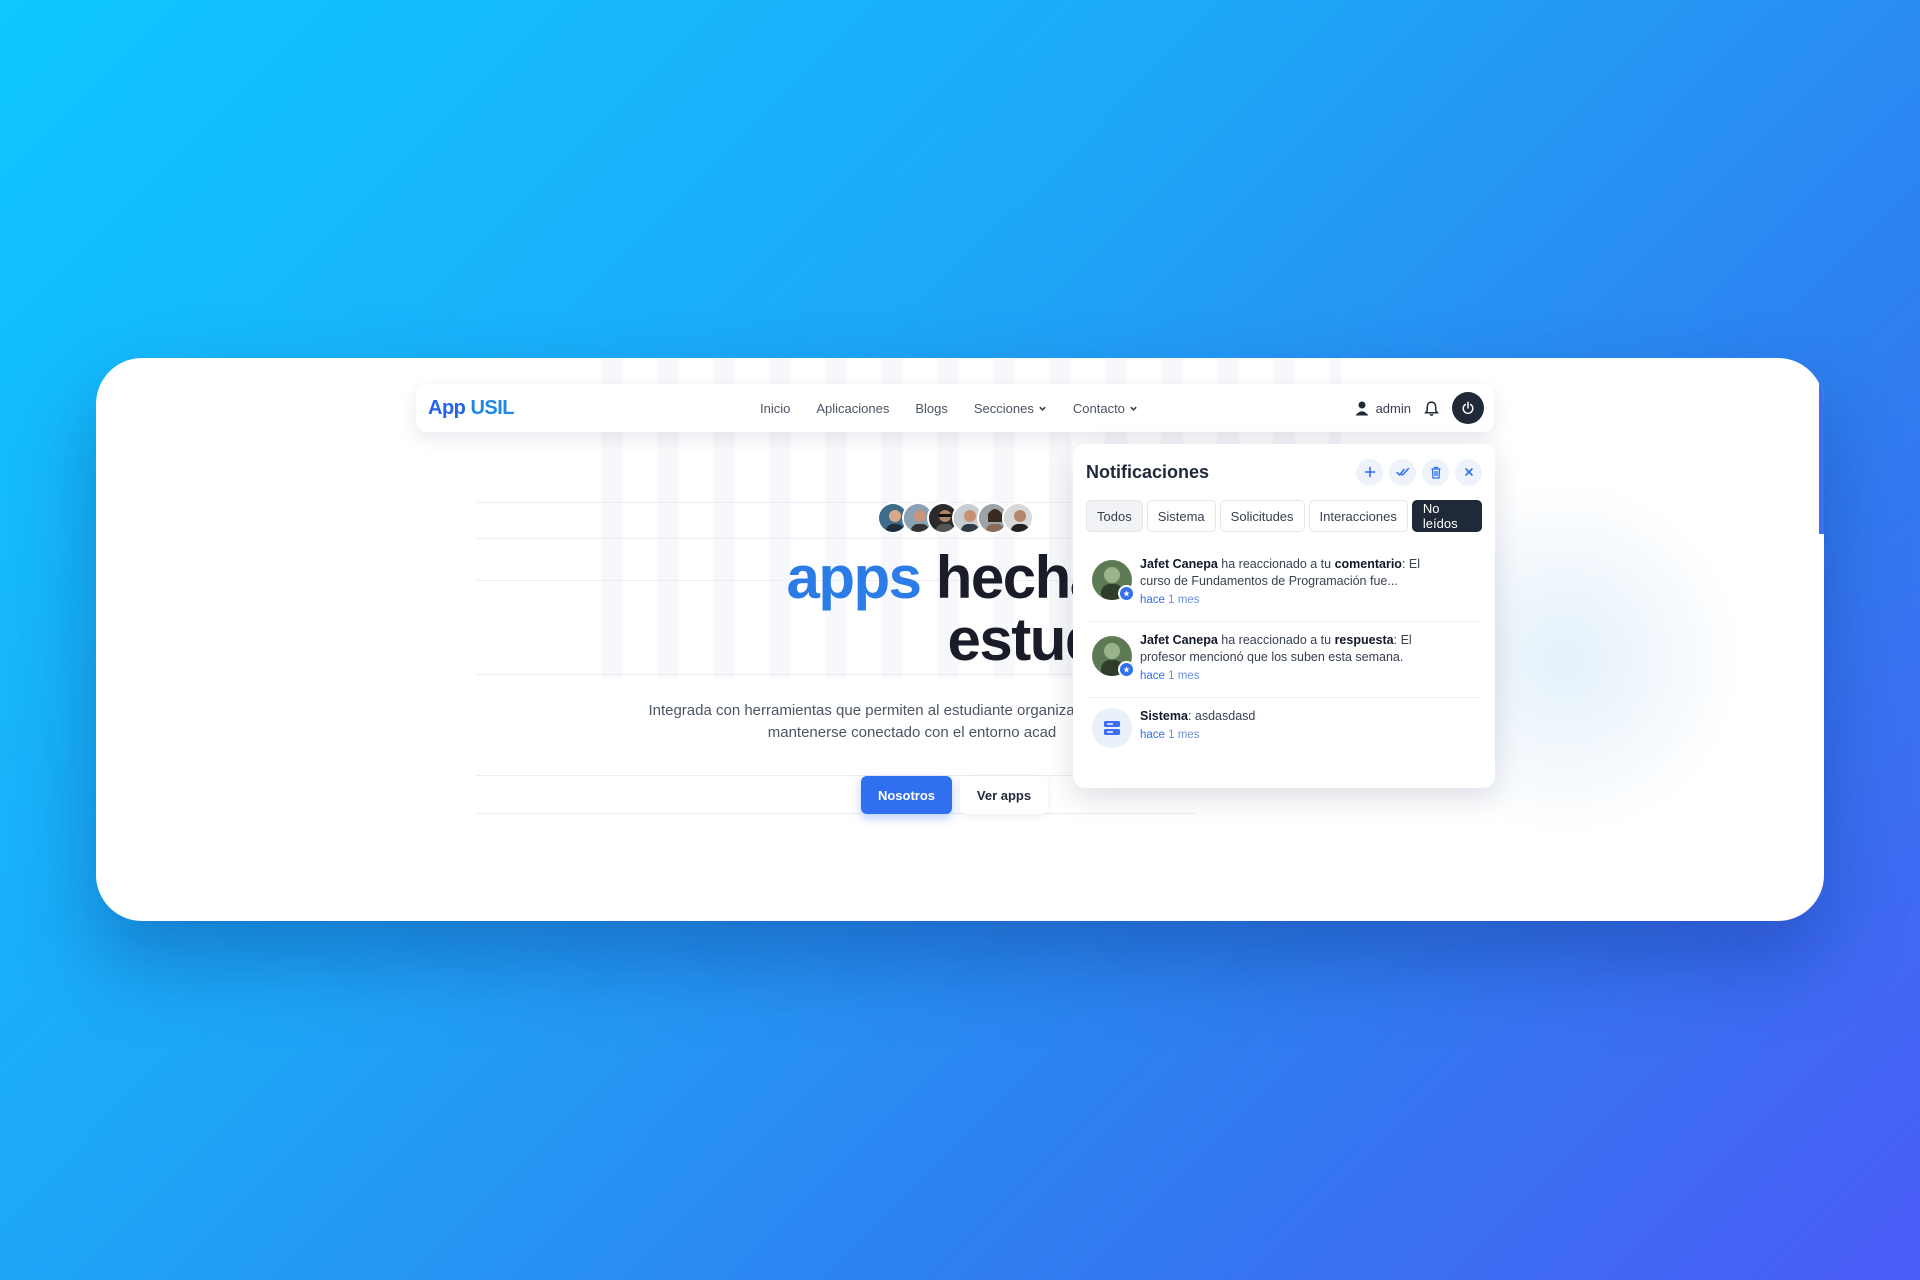  What do you see at coordinates (1364, 640) in the screenshot?
I see `notification-target: respuesta` at bounding box center [1364, 640].